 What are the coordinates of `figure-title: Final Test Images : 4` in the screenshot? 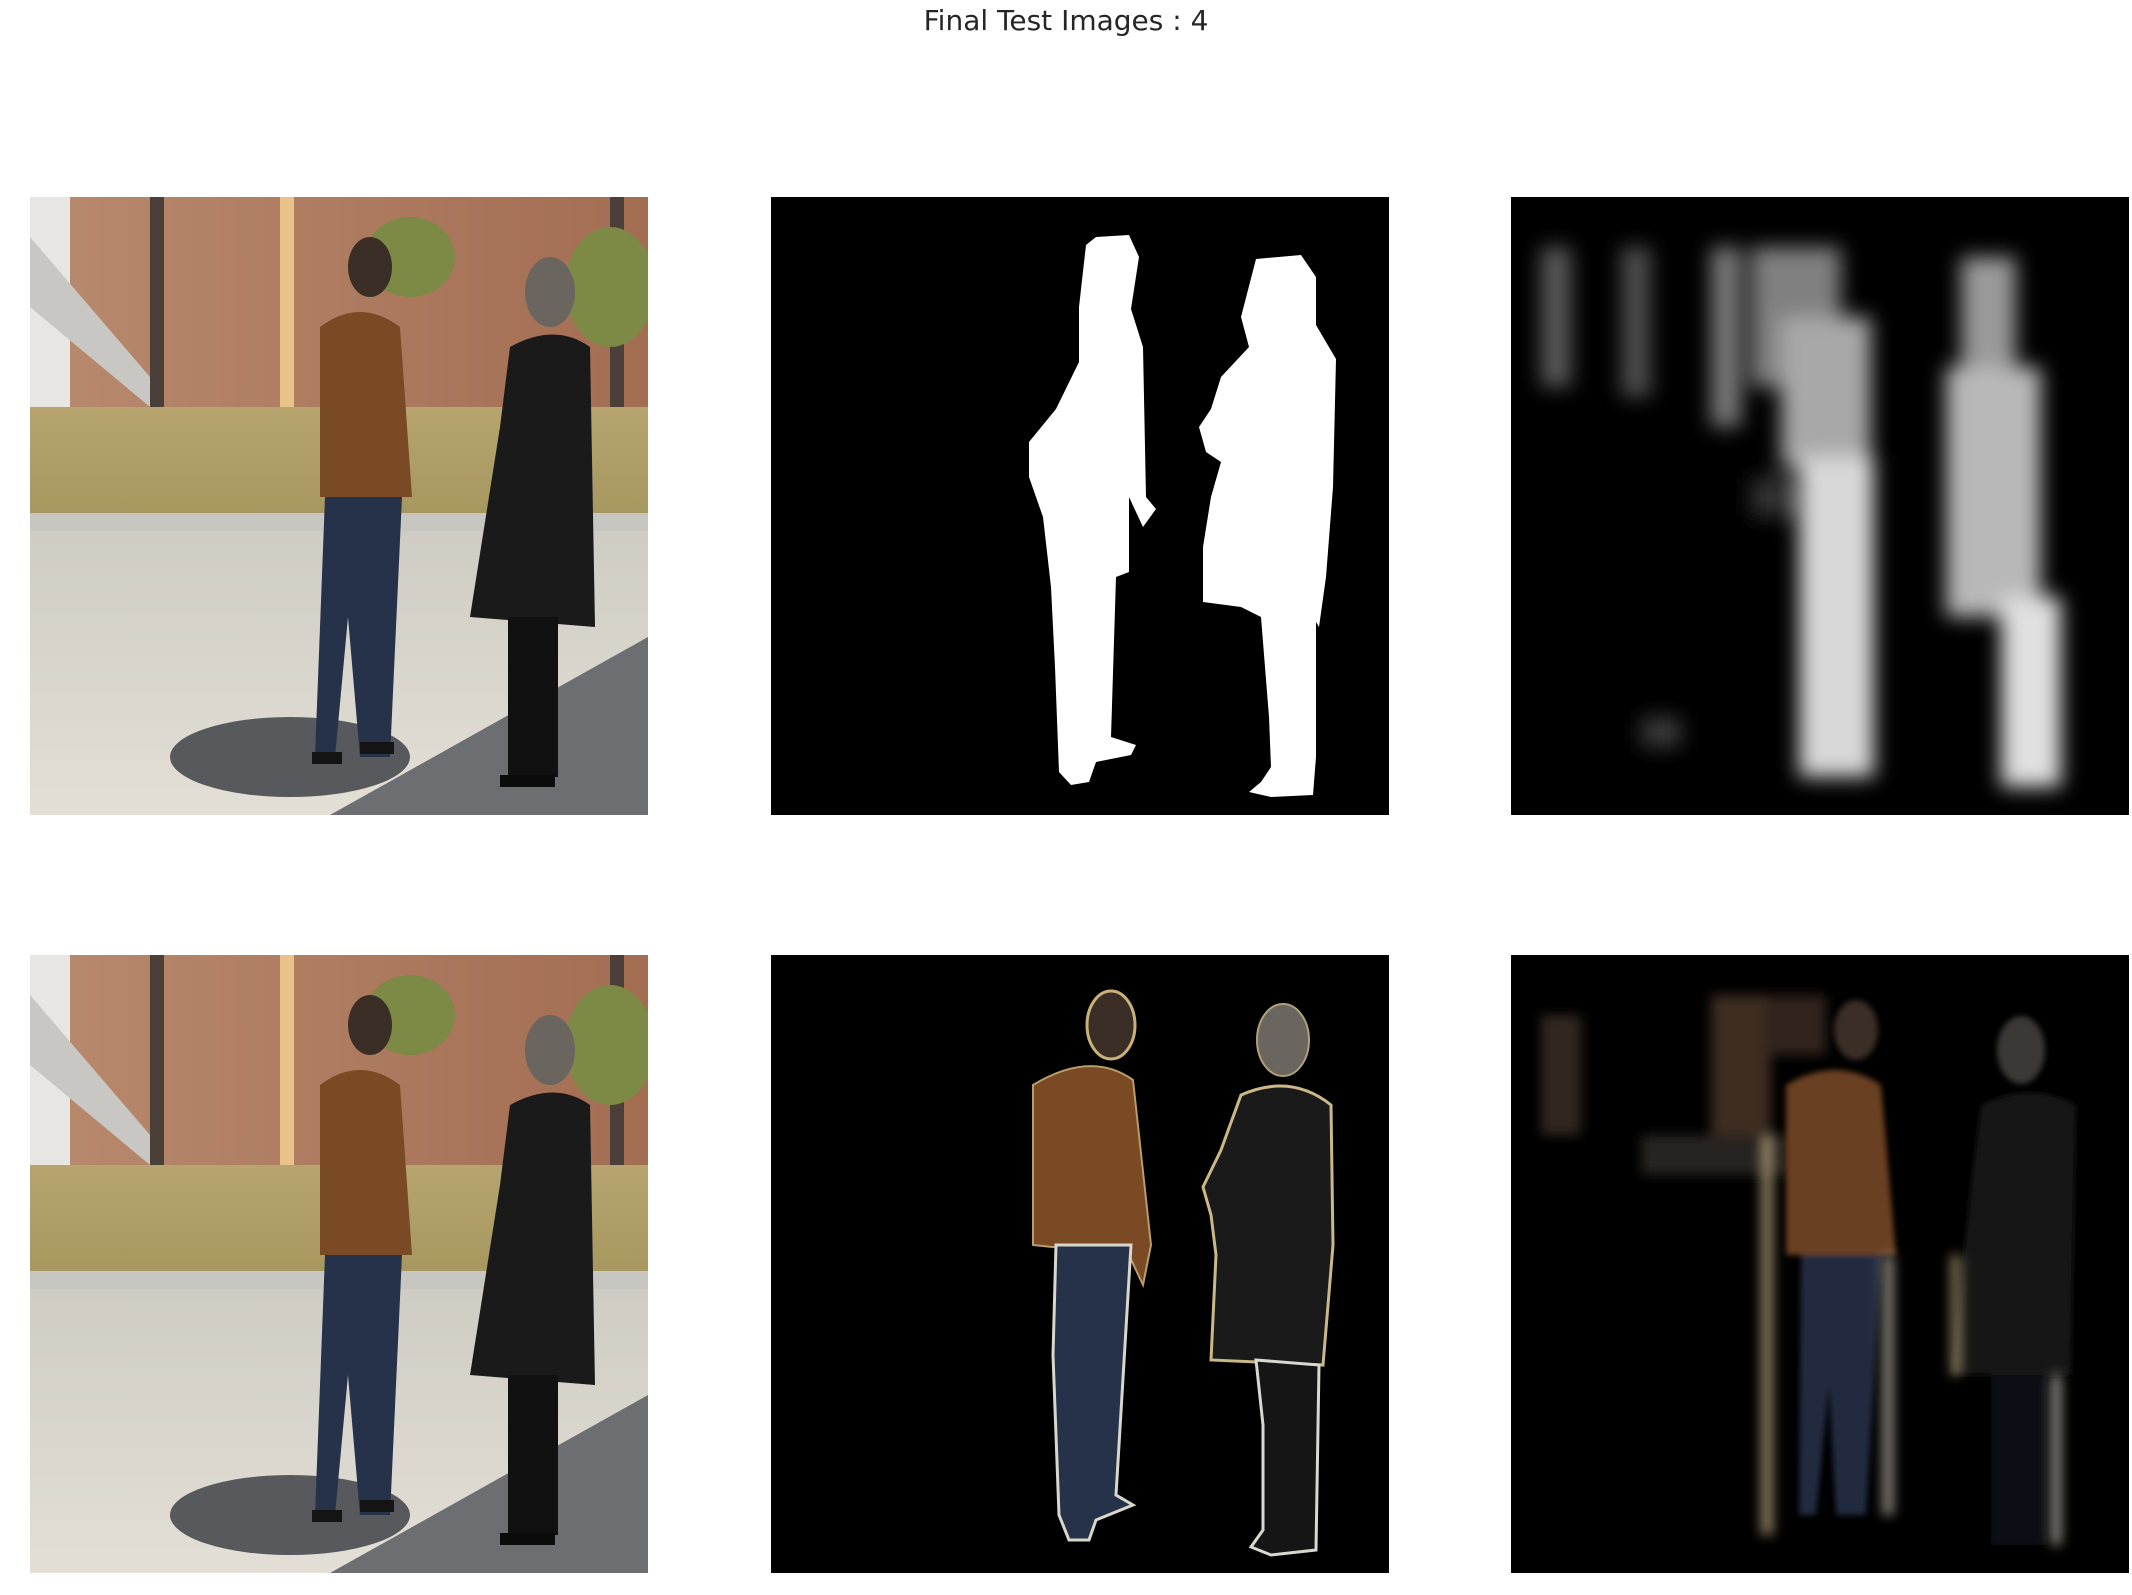 It's located at (1066, 20).